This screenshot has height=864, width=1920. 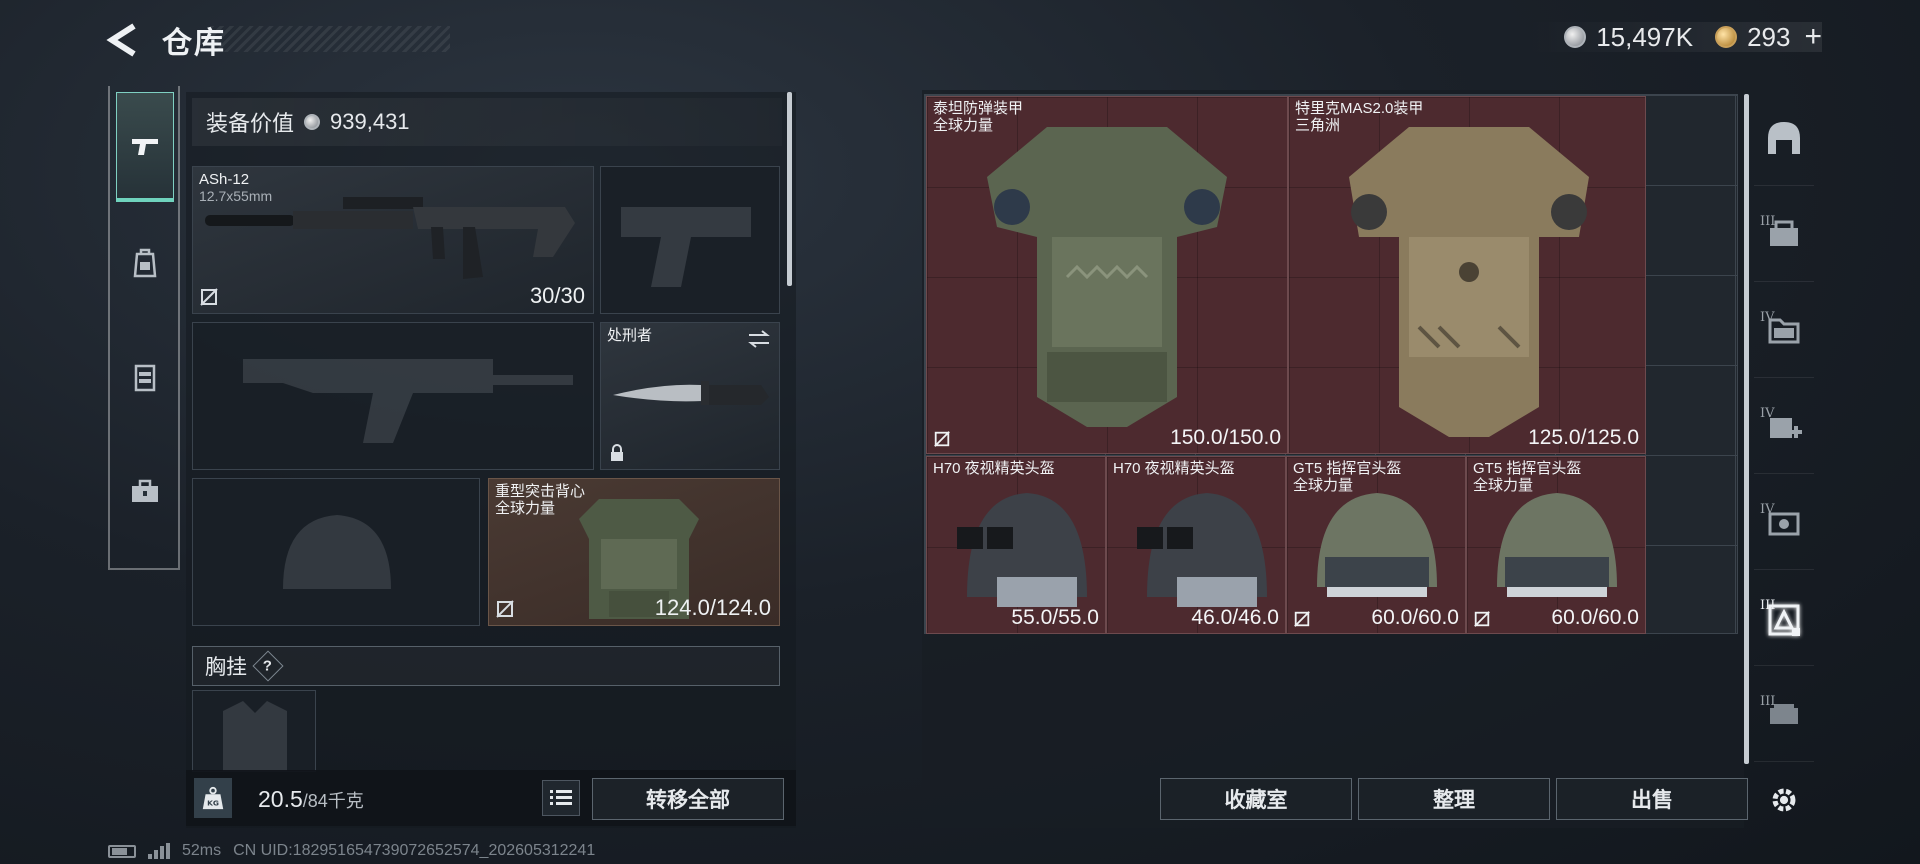 What do you see at coordinates (311, 799) in the screenshot?
I see `carry-weight: 20.5/84千克` at bounding box center [311, 799].